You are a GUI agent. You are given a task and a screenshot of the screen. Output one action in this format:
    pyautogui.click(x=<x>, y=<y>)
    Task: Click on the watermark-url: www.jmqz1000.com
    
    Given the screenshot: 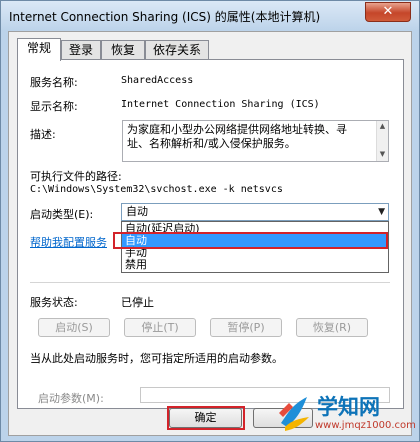 What is the action you would take?
    pyautogui.click(x=365, y=425)
    